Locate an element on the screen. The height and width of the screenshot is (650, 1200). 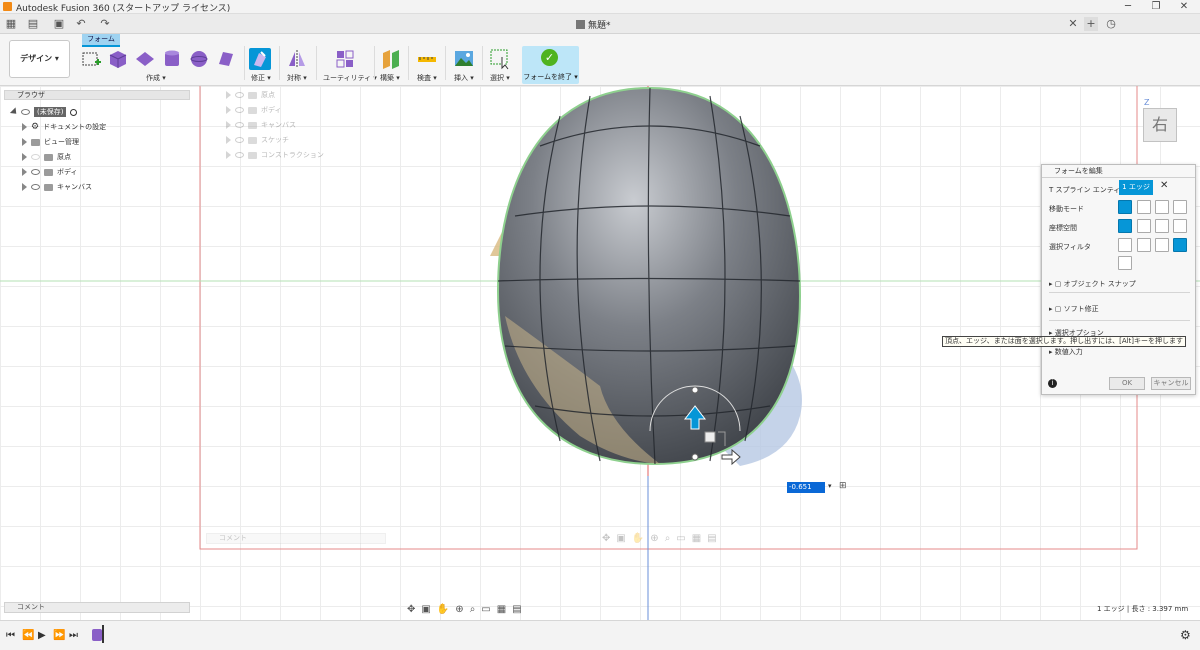
undo-icon: ↶ is located at coordinates (81, 24).